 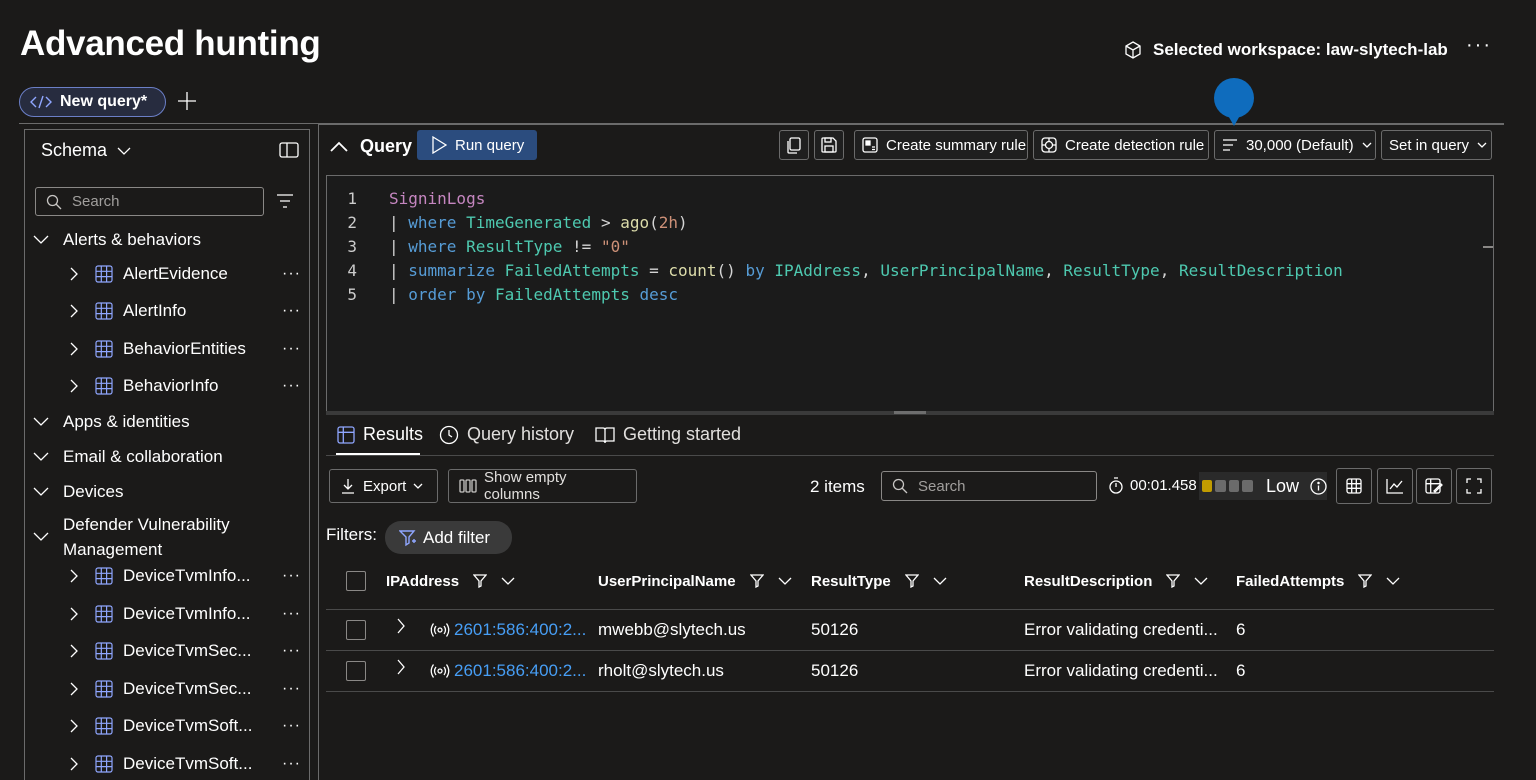 I want to click on panel-splitter, so click(x=318, y=452).